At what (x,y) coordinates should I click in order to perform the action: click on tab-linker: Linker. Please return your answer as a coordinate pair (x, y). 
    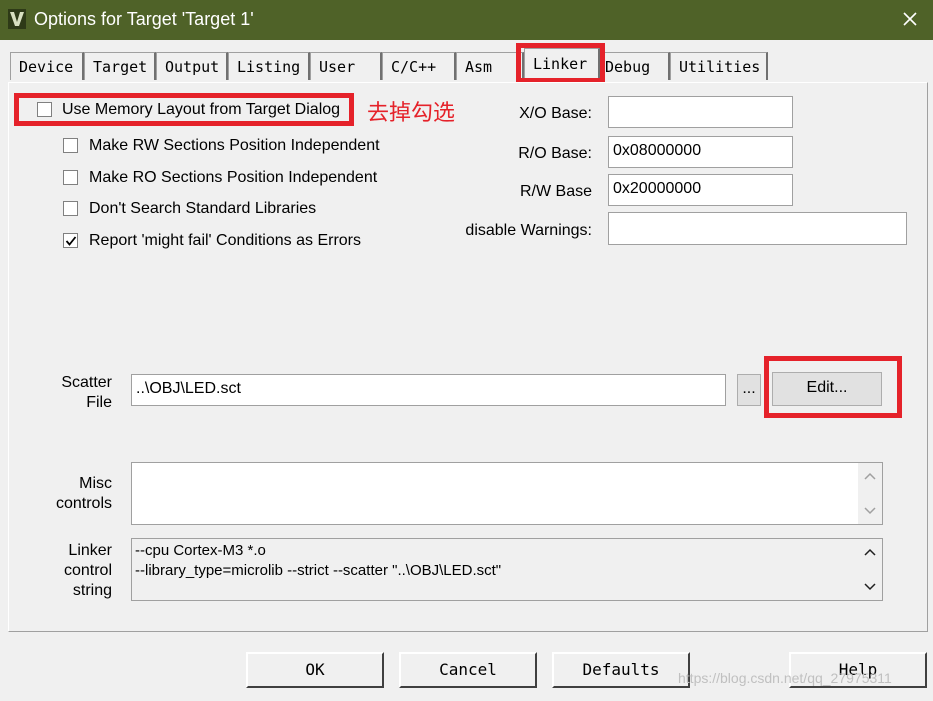
    Looking at the image, I should click on (562, 65).